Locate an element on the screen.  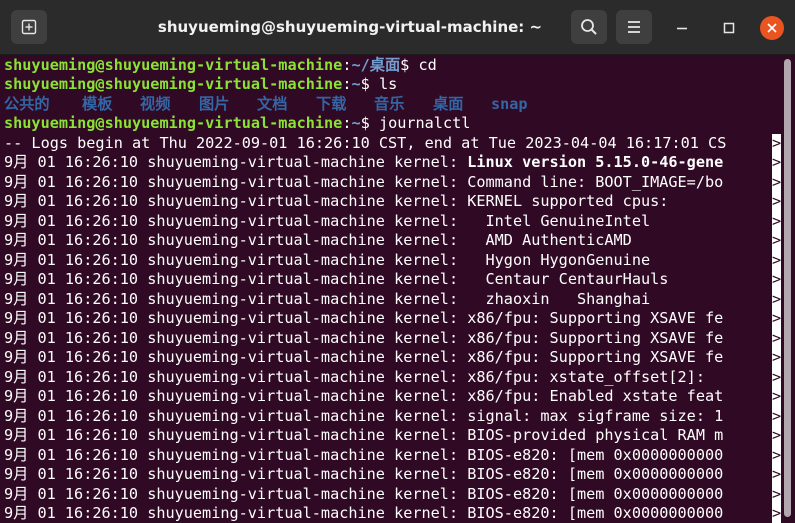
directory-entry: 视频 is located at coordinates (155, 103).